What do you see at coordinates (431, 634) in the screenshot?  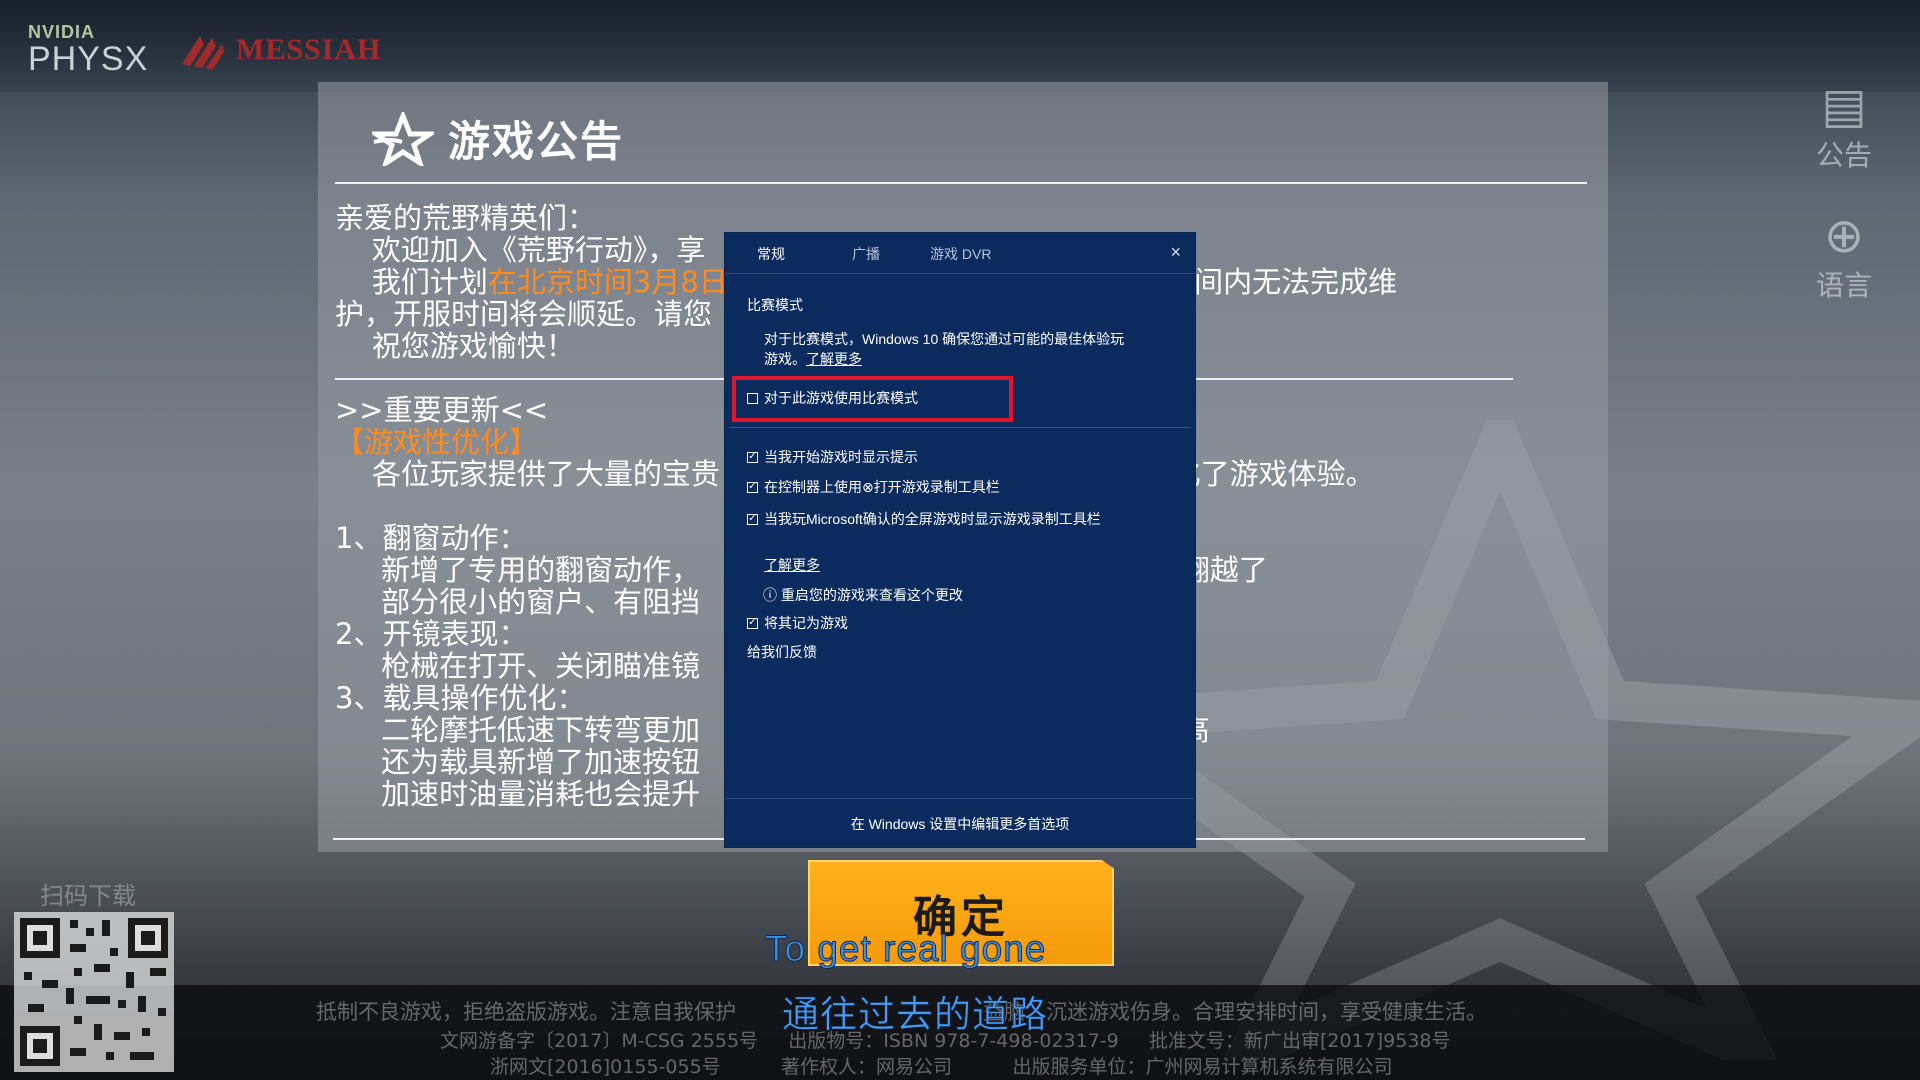 I see `section-line: 2、开镜表现：` at bounding box center [431, 634].